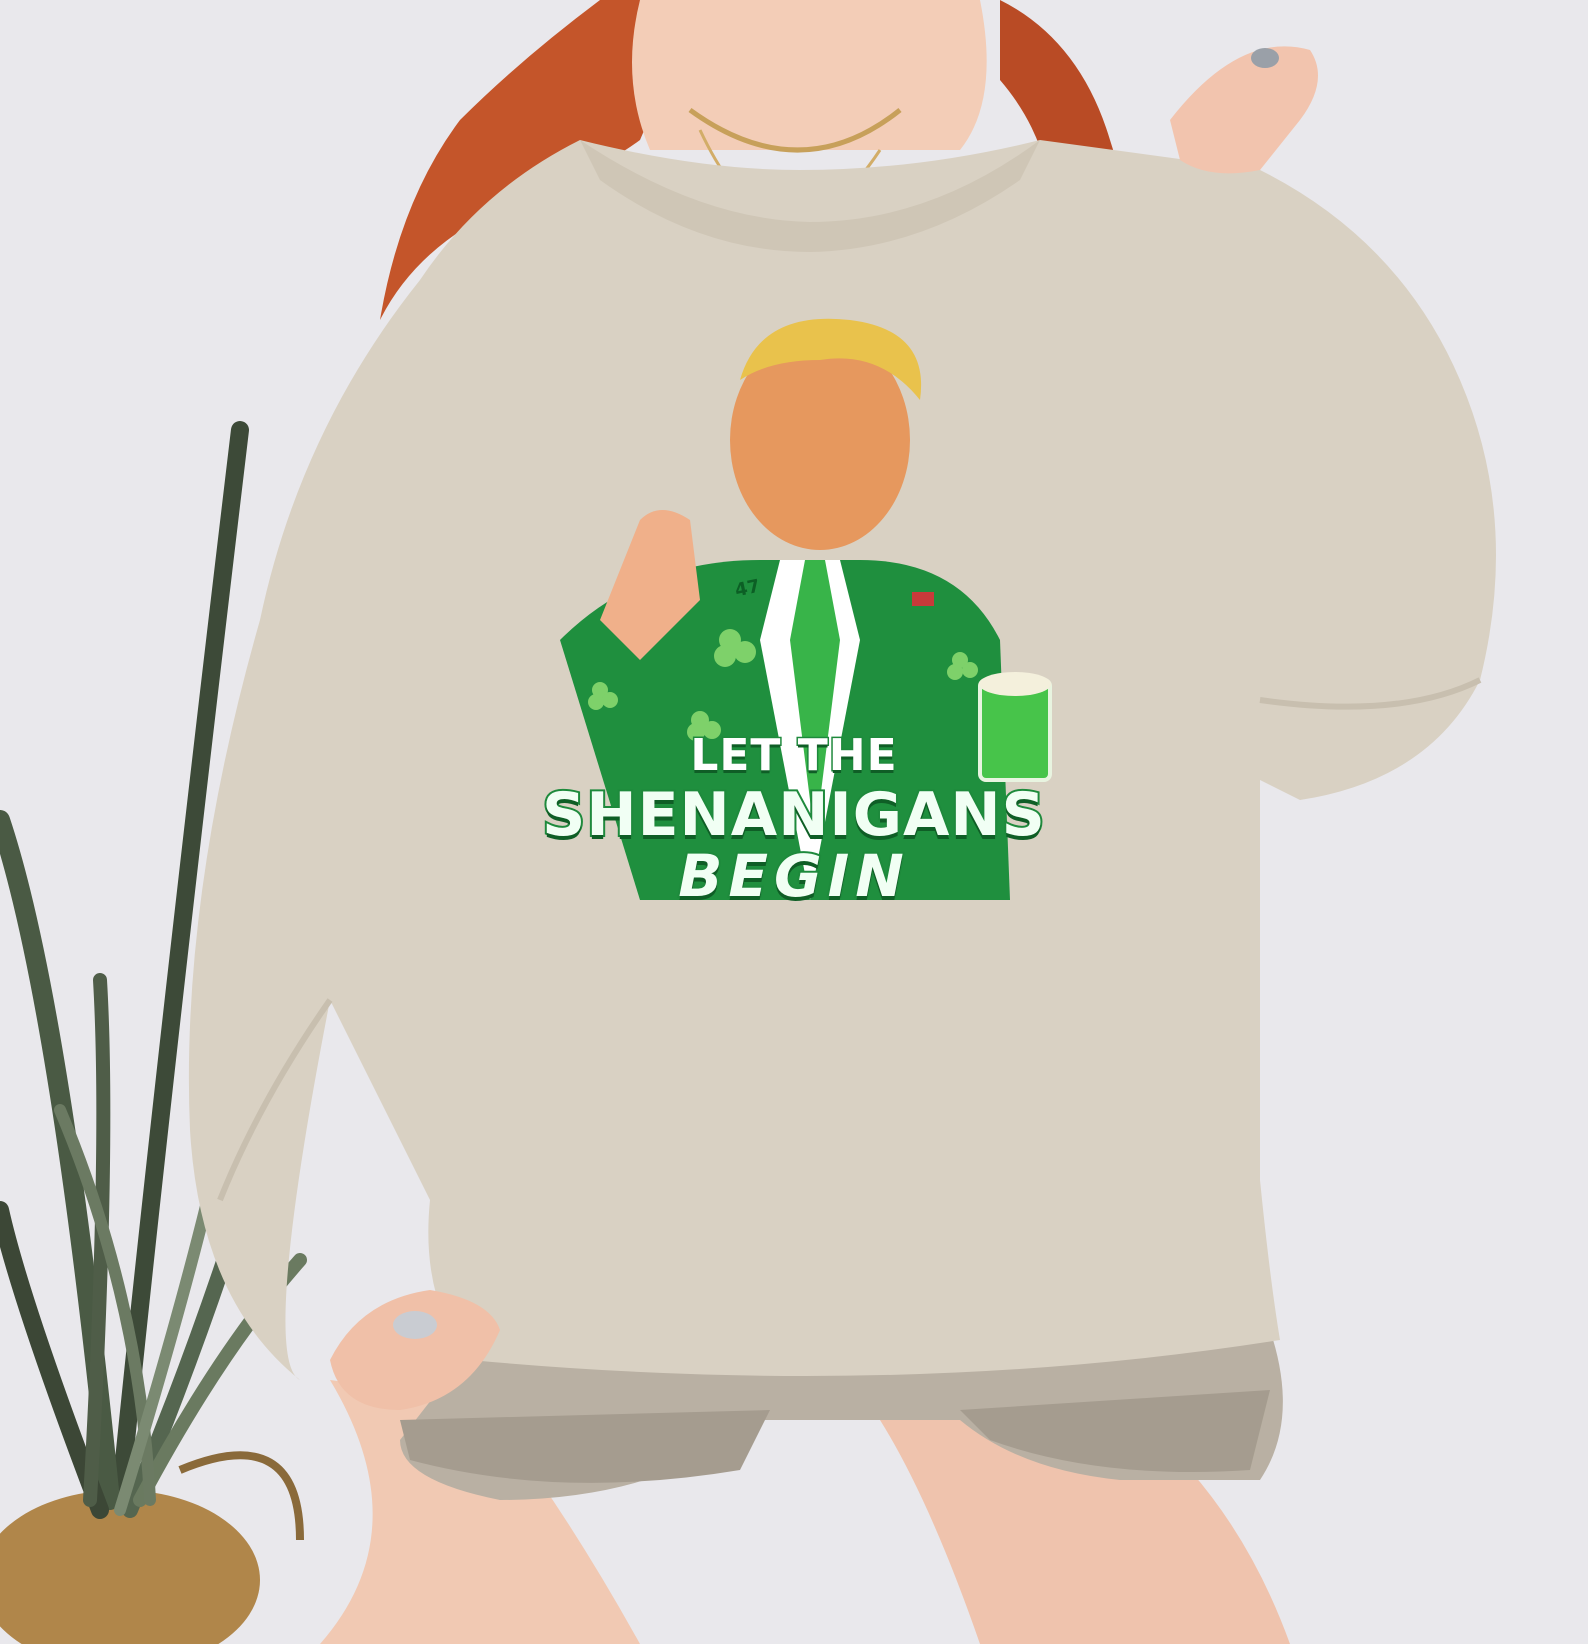 This screenshot has width=1588, height=1644. What do you see at coordinates (415, 1325) in the screenshot?
I see `ring-lower` at bounding box center [415, 1325].